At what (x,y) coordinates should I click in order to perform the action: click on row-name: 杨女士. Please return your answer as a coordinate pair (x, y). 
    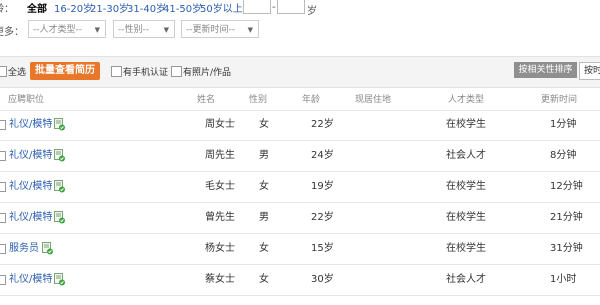
    Looking at the image, I should click on (220, 248).